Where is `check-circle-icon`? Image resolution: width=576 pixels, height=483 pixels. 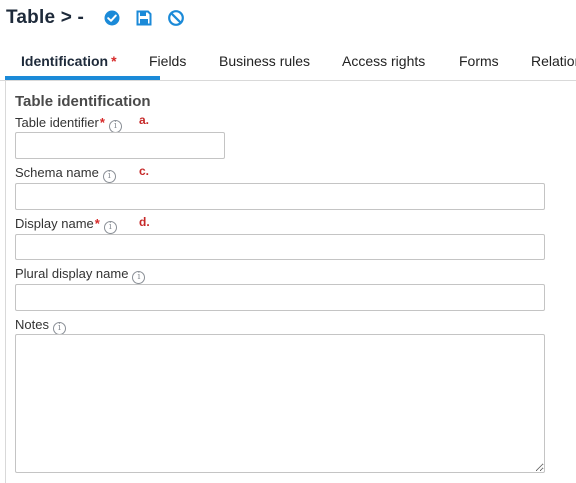 check-circle-icon is located at coordinates (112, 18).